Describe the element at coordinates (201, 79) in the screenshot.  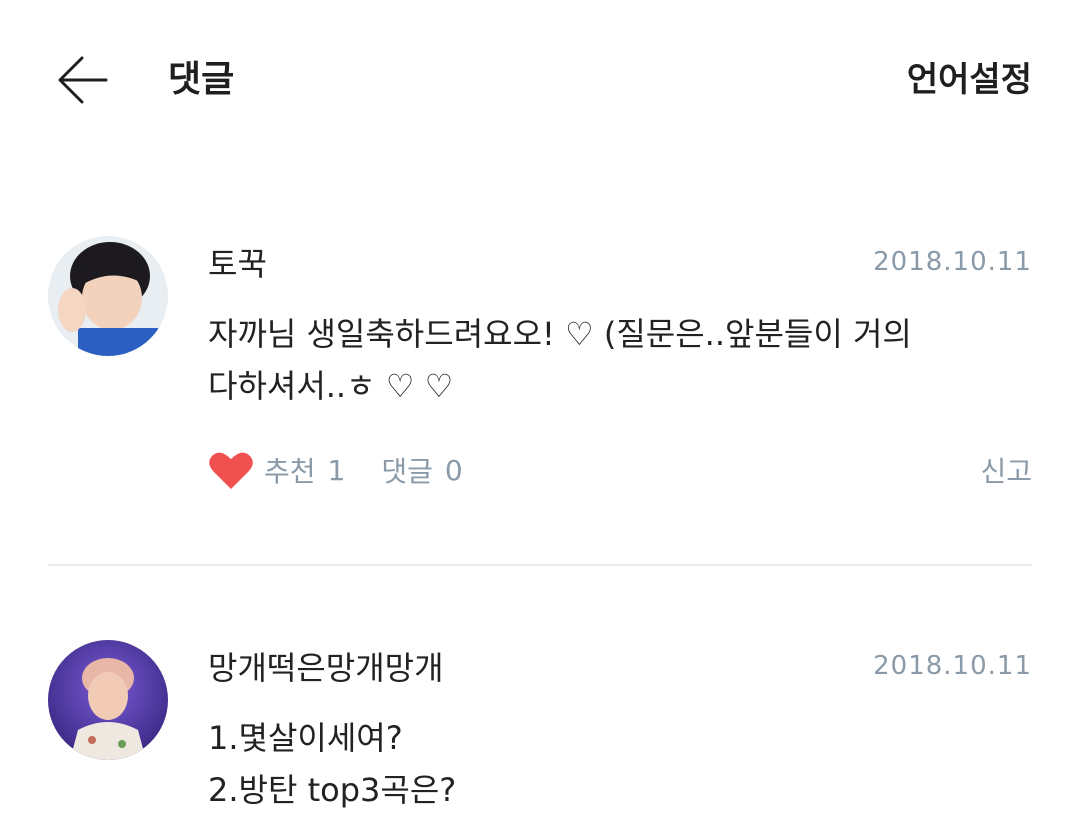
I see `page-title: 댓글` at that location.